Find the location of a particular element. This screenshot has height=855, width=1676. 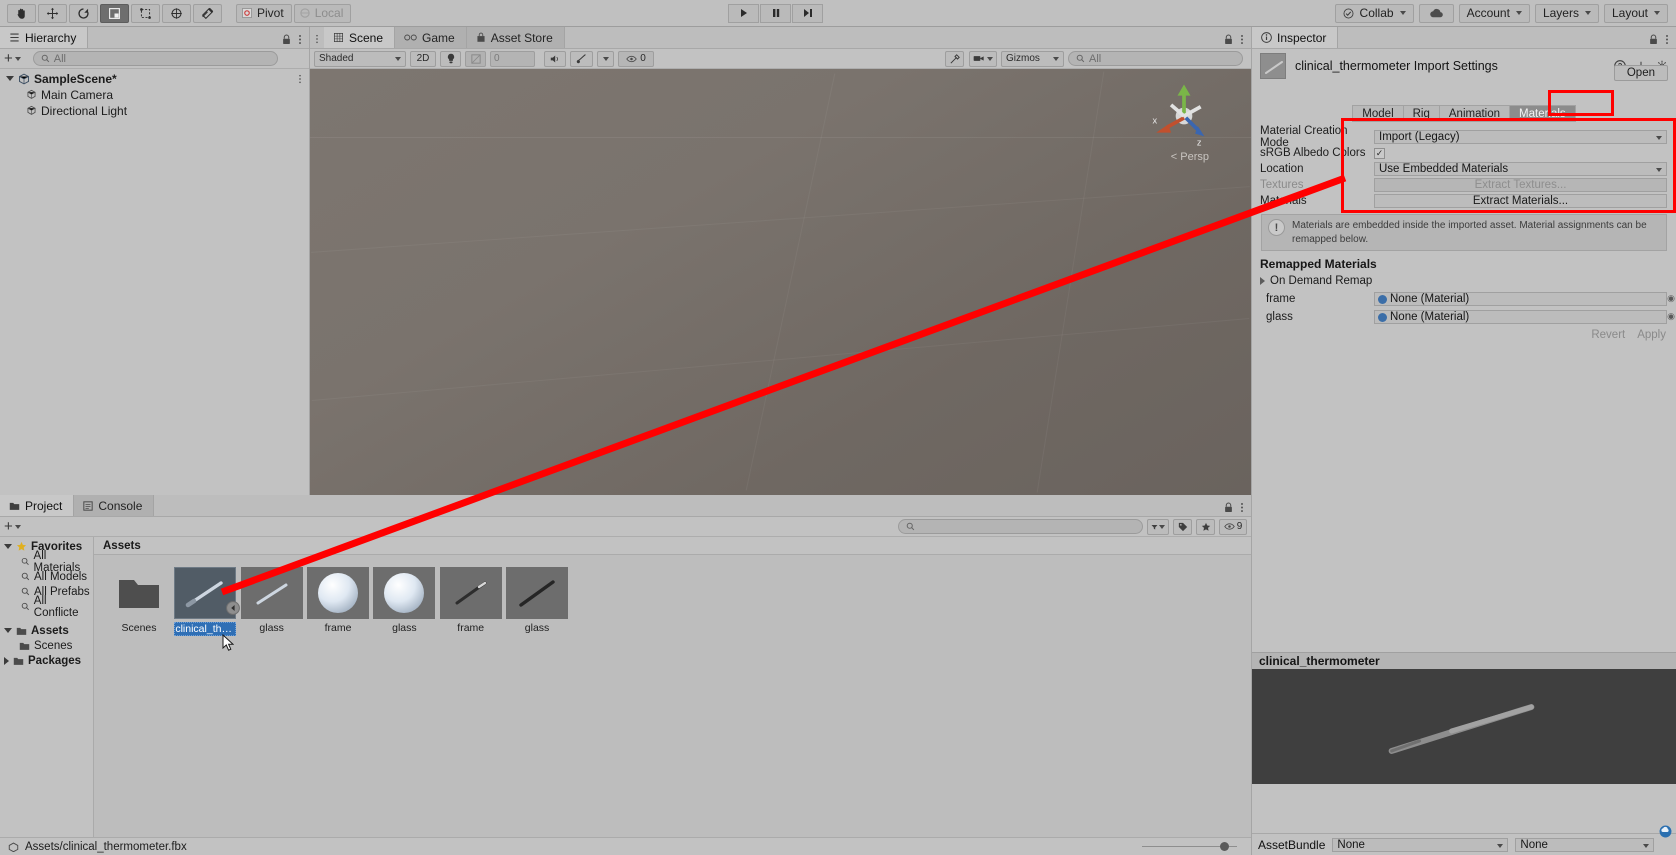

scene-camera-button is located at coordinates (983, 58).